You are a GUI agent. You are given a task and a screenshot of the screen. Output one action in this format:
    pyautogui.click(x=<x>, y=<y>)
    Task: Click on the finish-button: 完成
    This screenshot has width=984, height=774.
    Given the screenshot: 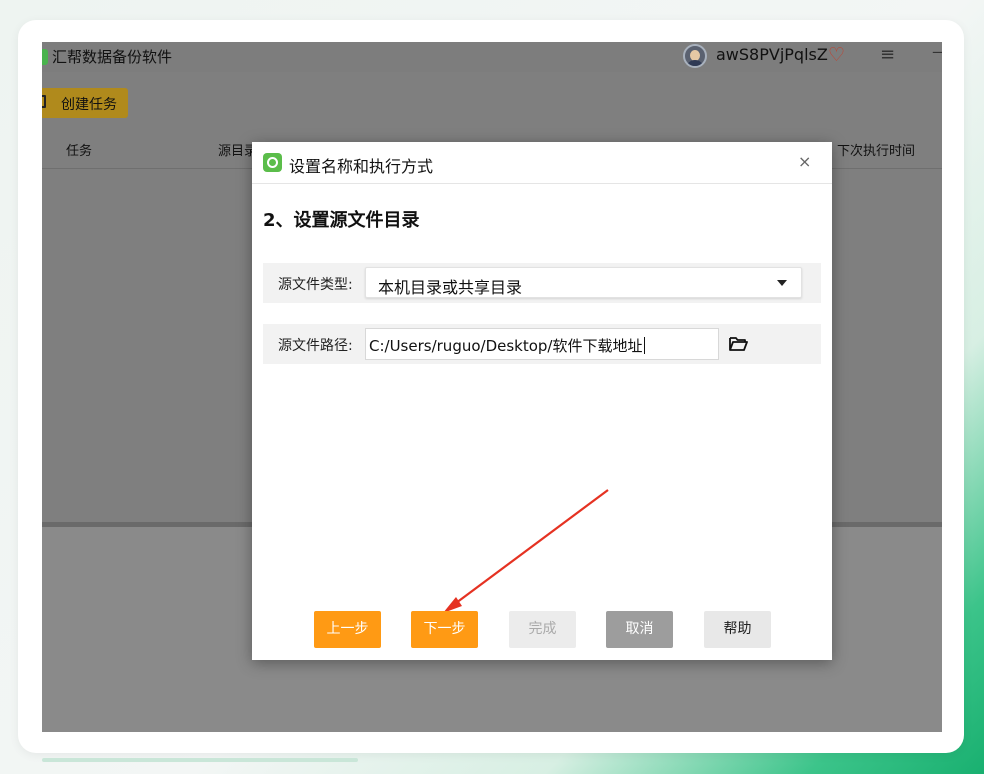 What is the action you would take?
    pyautogui.click(x=542, y=629)
    